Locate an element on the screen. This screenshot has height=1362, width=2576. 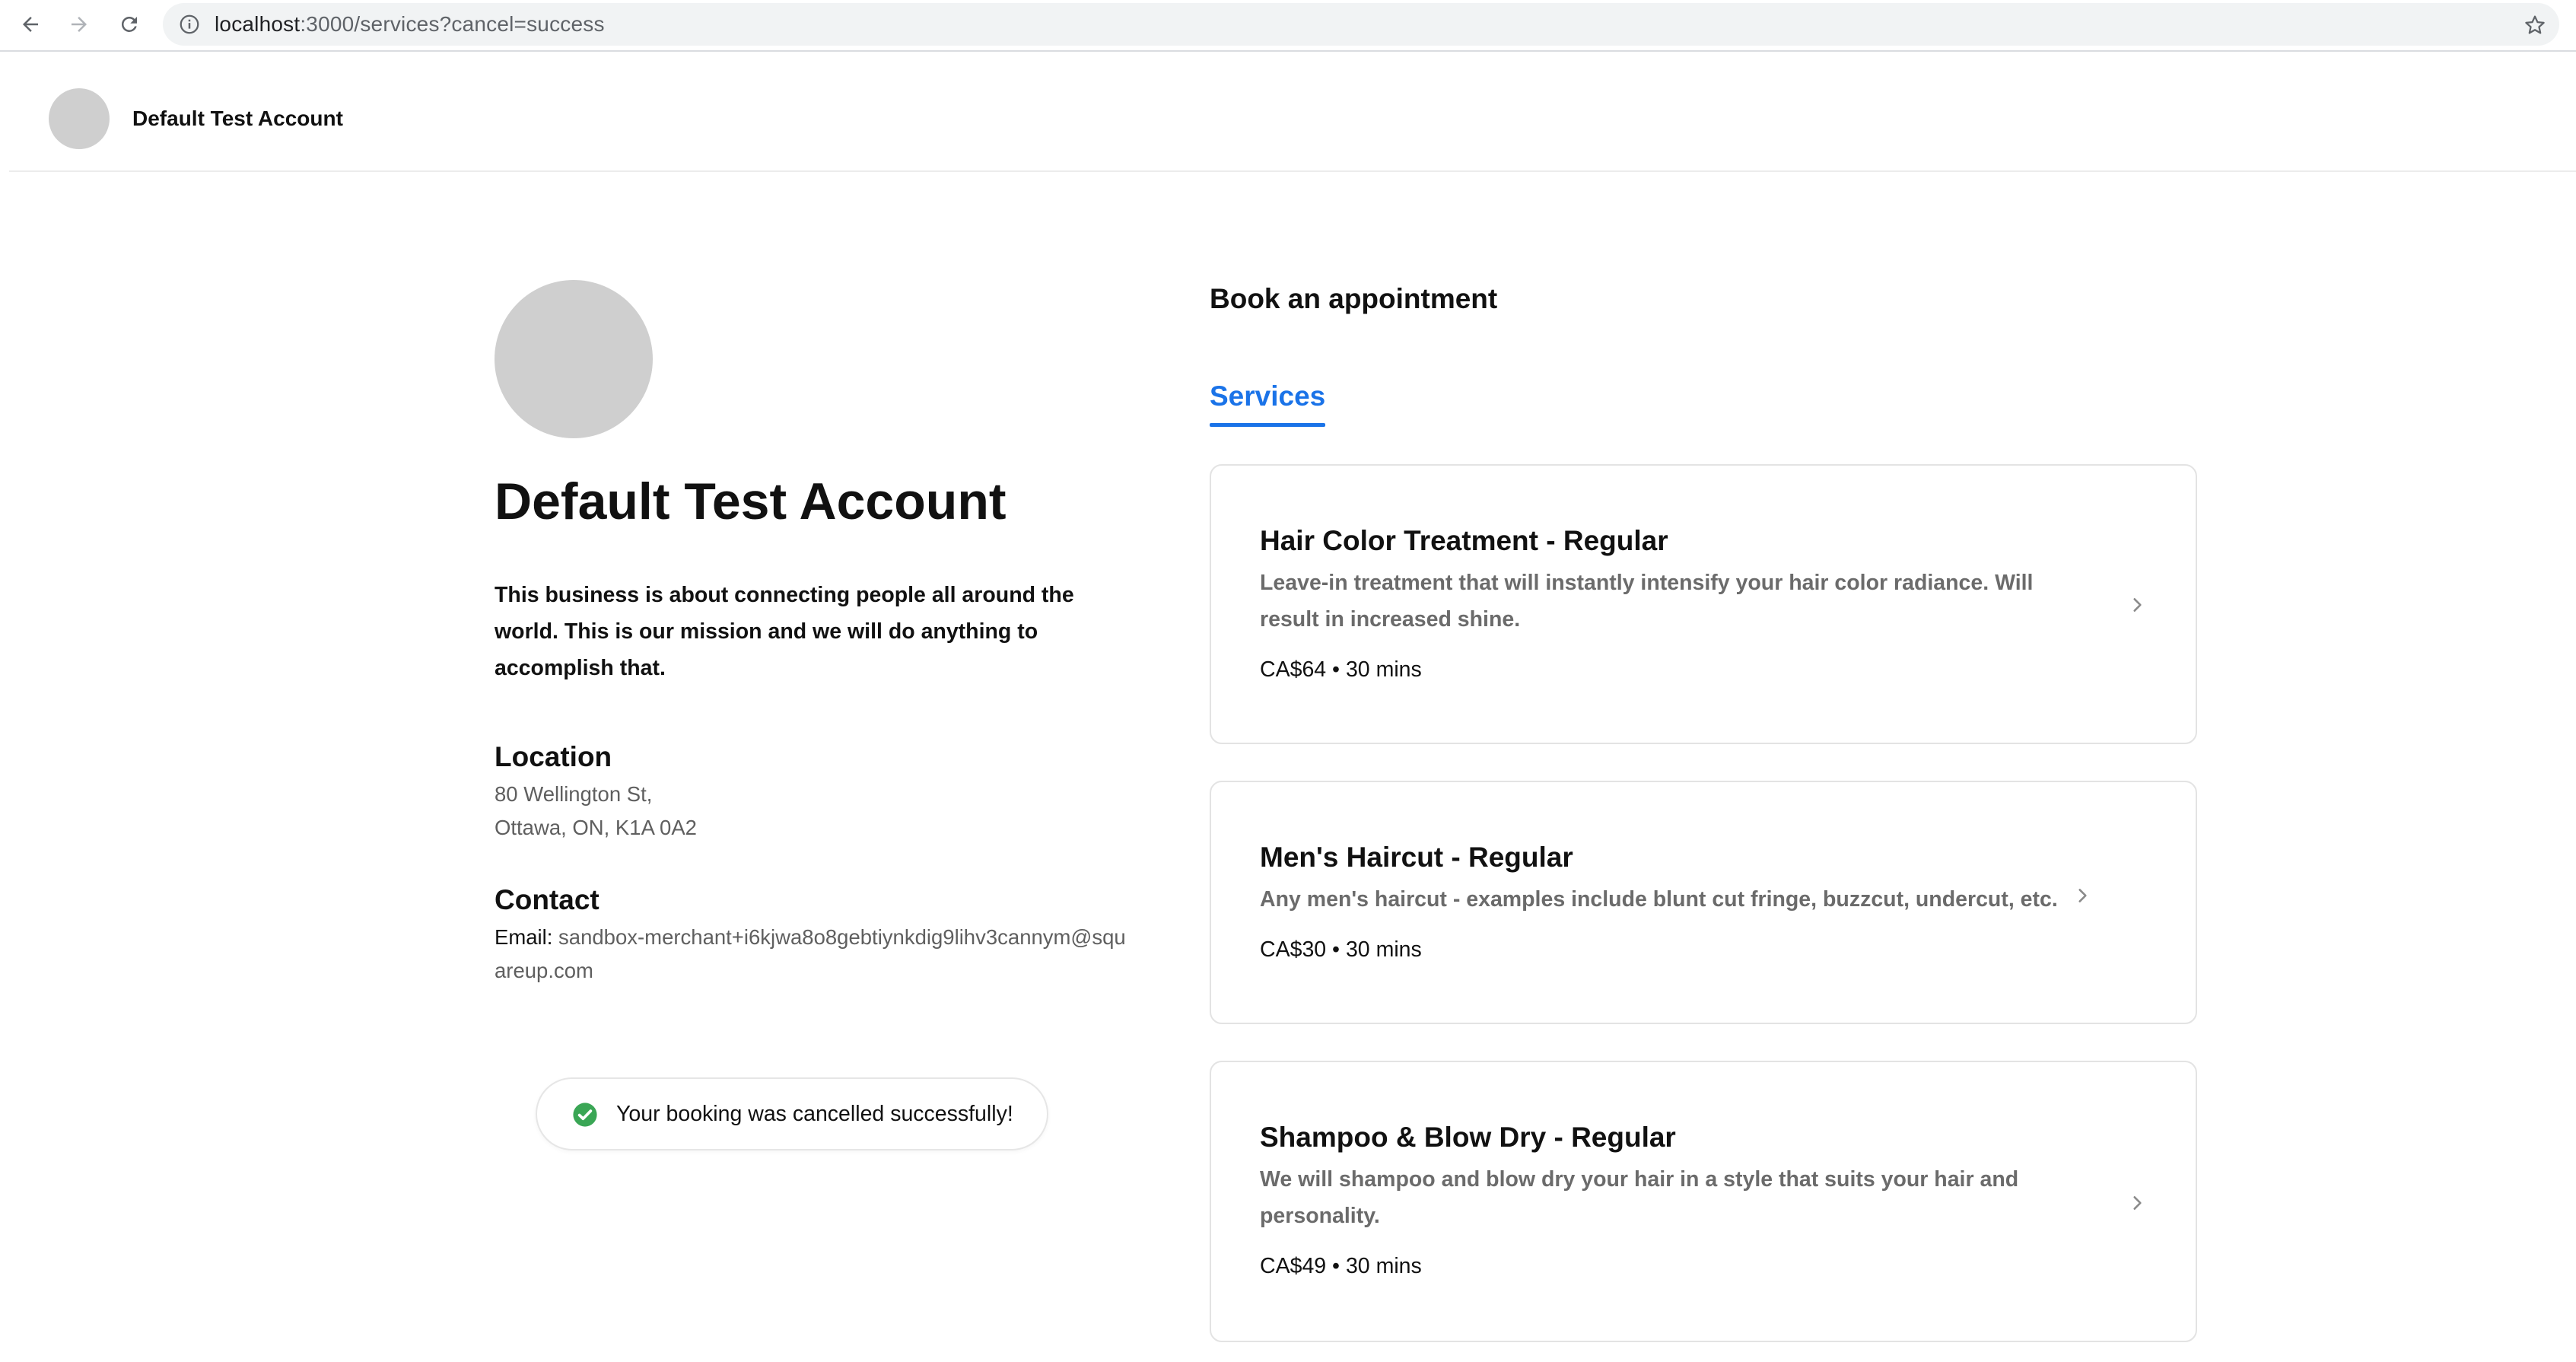
page-title: Default Test Account is located at coordinates (751, 501).